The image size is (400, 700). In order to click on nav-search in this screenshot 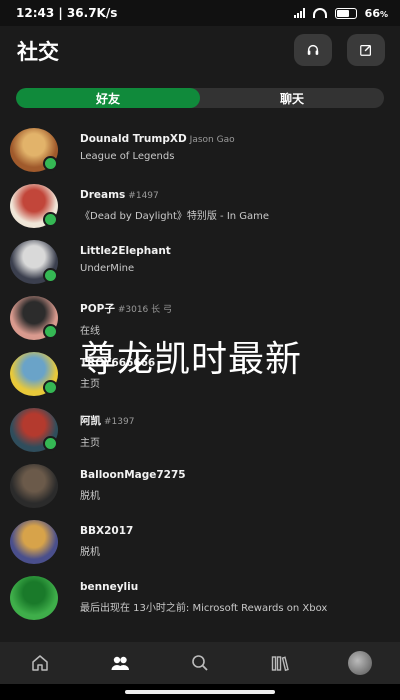, I will do `click(200, 663)`.